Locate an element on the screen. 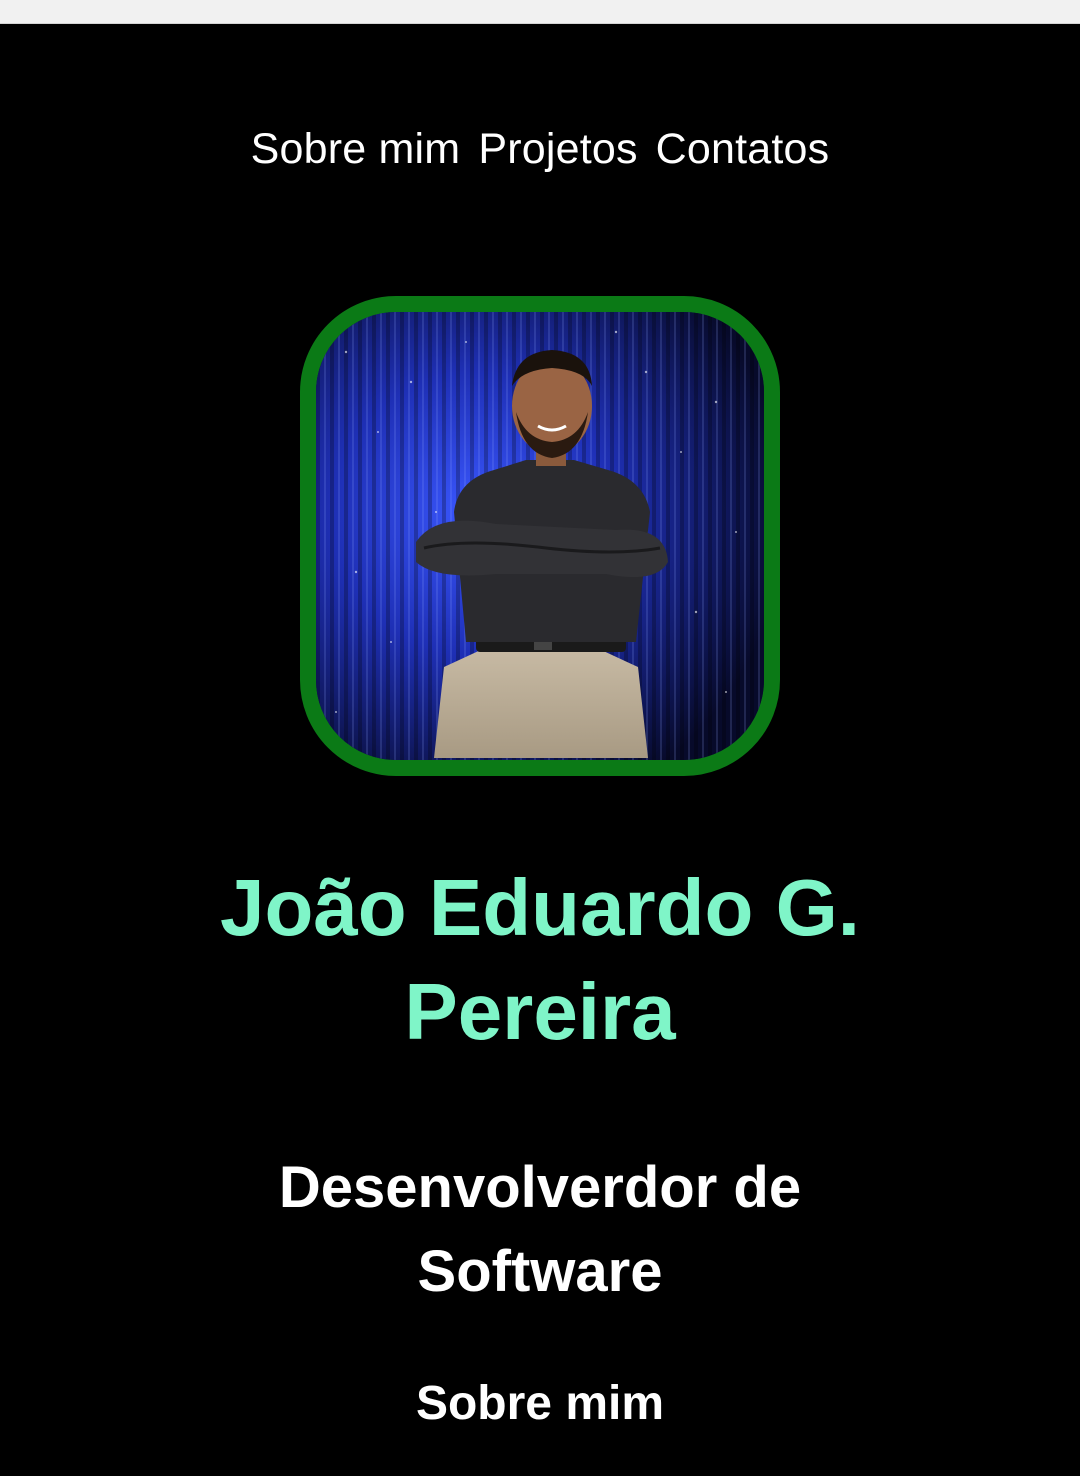 The width and height of the screenshot is (1080, 1476). profile-role-line2: Software is located at coordinates (540, 1271).